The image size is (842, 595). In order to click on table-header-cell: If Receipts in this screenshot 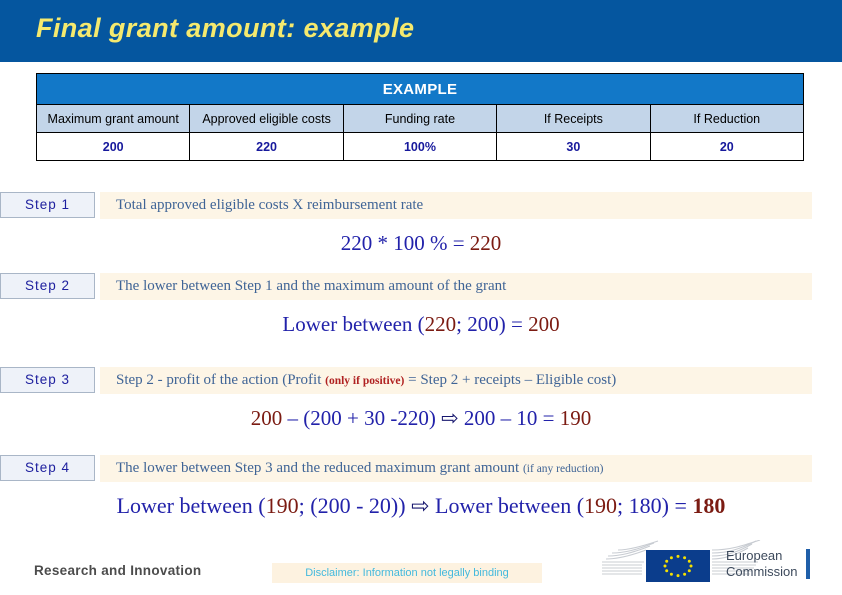, I will do `click(573, 118)`.